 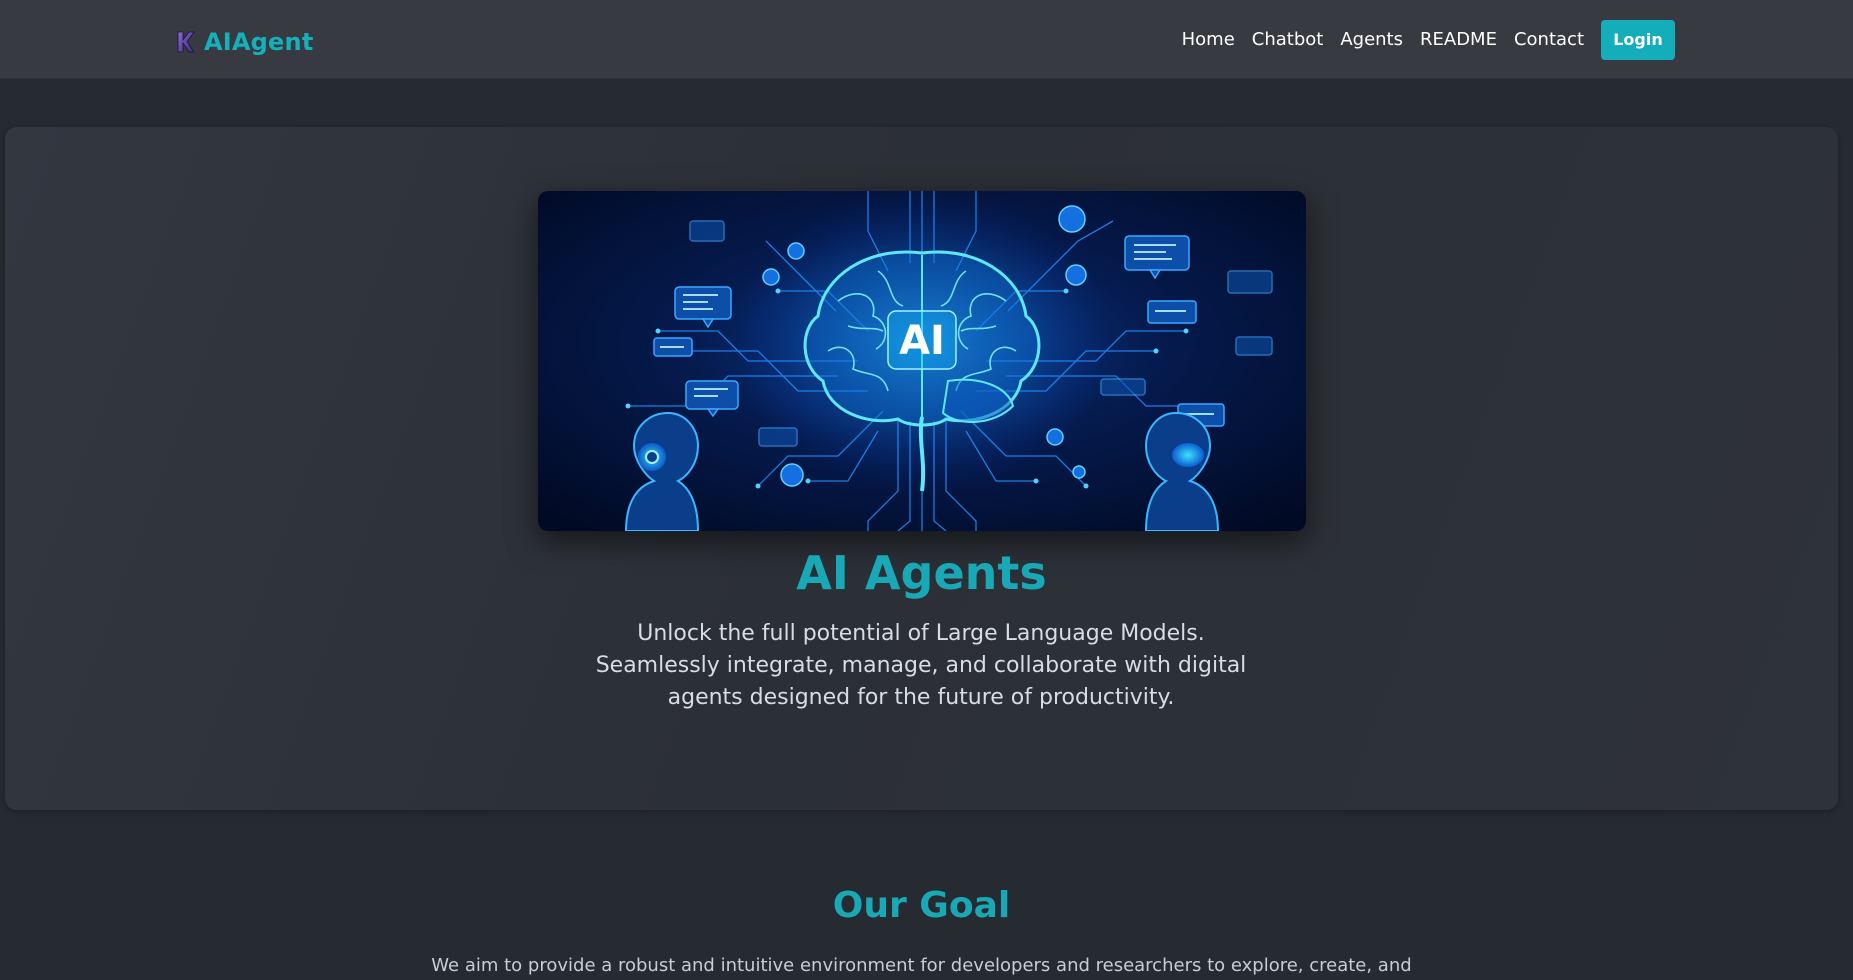 I want to click on nav-links: Home Chatbot Agents README Contact Login, so click(x=1517, y=39).